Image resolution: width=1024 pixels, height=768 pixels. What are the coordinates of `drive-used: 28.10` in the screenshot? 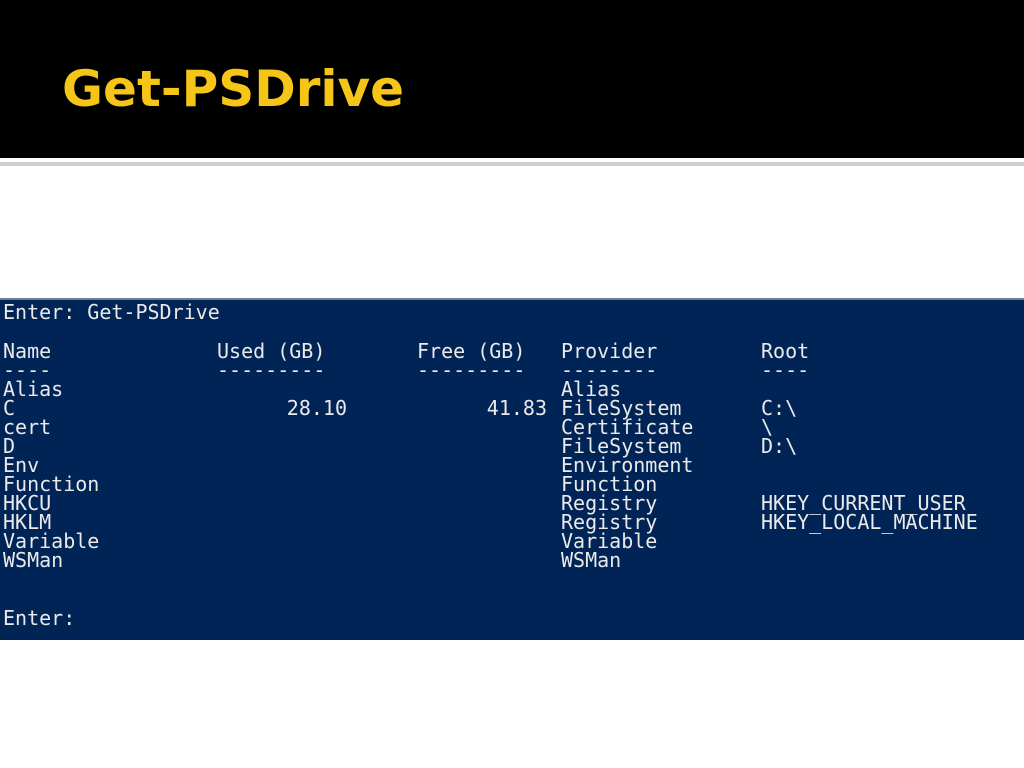 It's located at (316, 408).